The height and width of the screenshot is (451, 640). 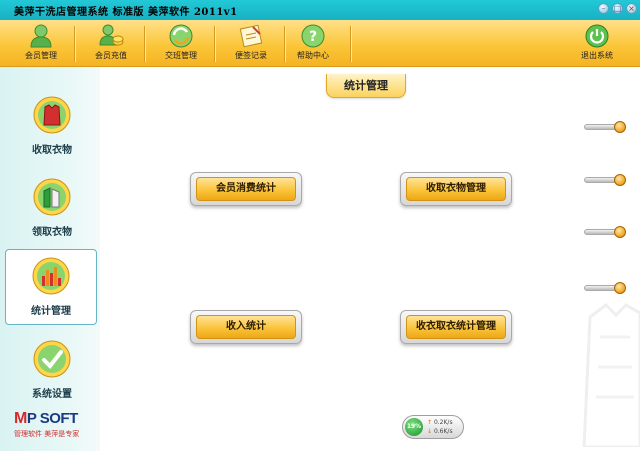 What do you see at coordinates (631, 8) in the screenshot?
I see `close-button: ×` at bounding box center [631, 8].